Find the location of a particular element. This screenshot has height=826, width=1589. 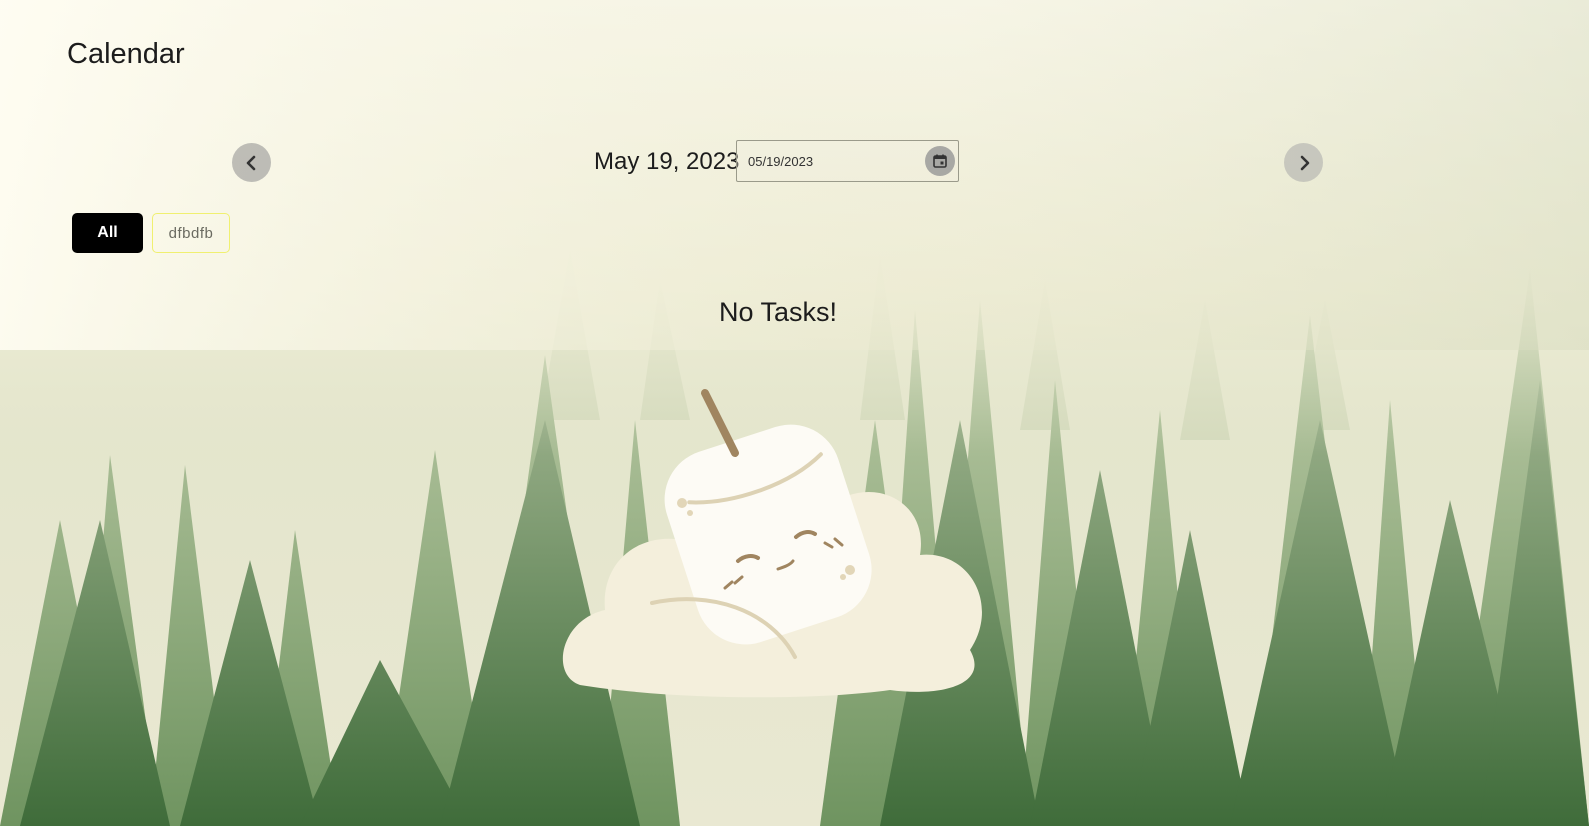

calendar-icon is located at coordinates (940, 161).